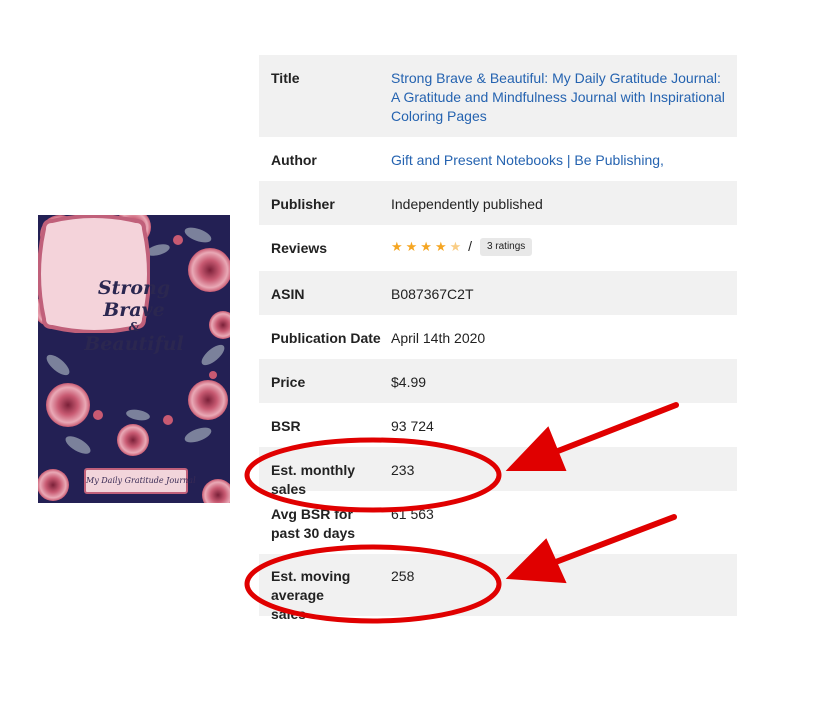 This screenshot has width=819, height=708. I want to click on details-row-reviews: Reviews ★★★★★ / 3 ratings, so click(498, 248).